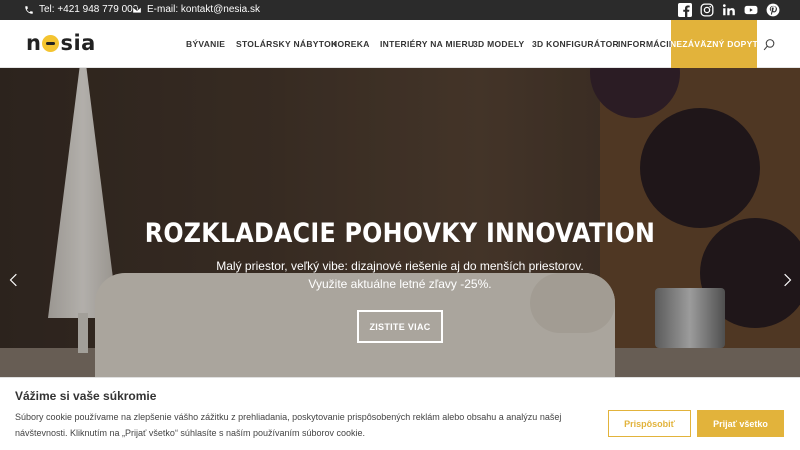 Image resolution: width=800 pixels, height=450 pixels. Describe the element at coordinates (685, 10) in the screenshot. I see `facebook-icon` at that location.